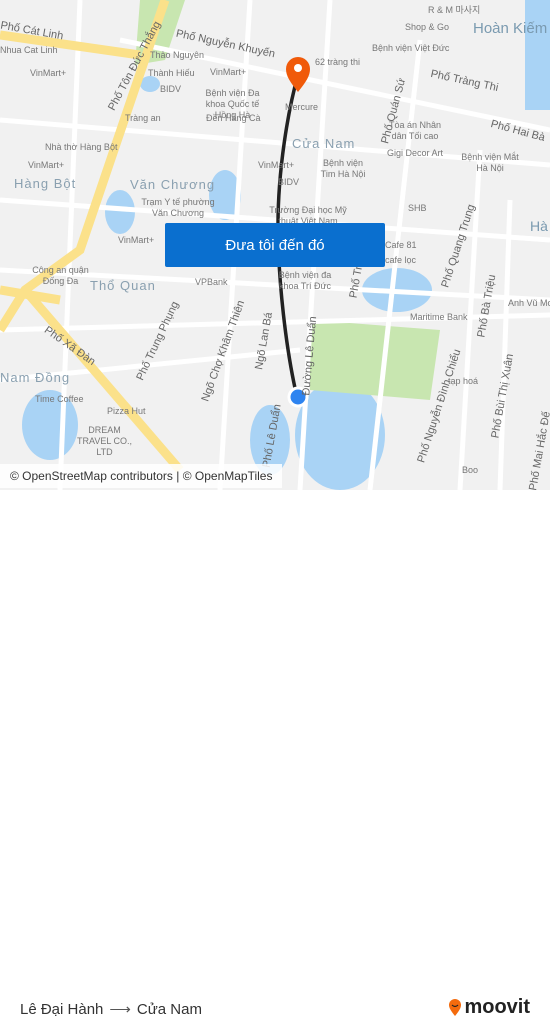 The image size is (550, 1019). I want to click on take-me-there-button: Đưa tôi đến đó, so click(275, 245).